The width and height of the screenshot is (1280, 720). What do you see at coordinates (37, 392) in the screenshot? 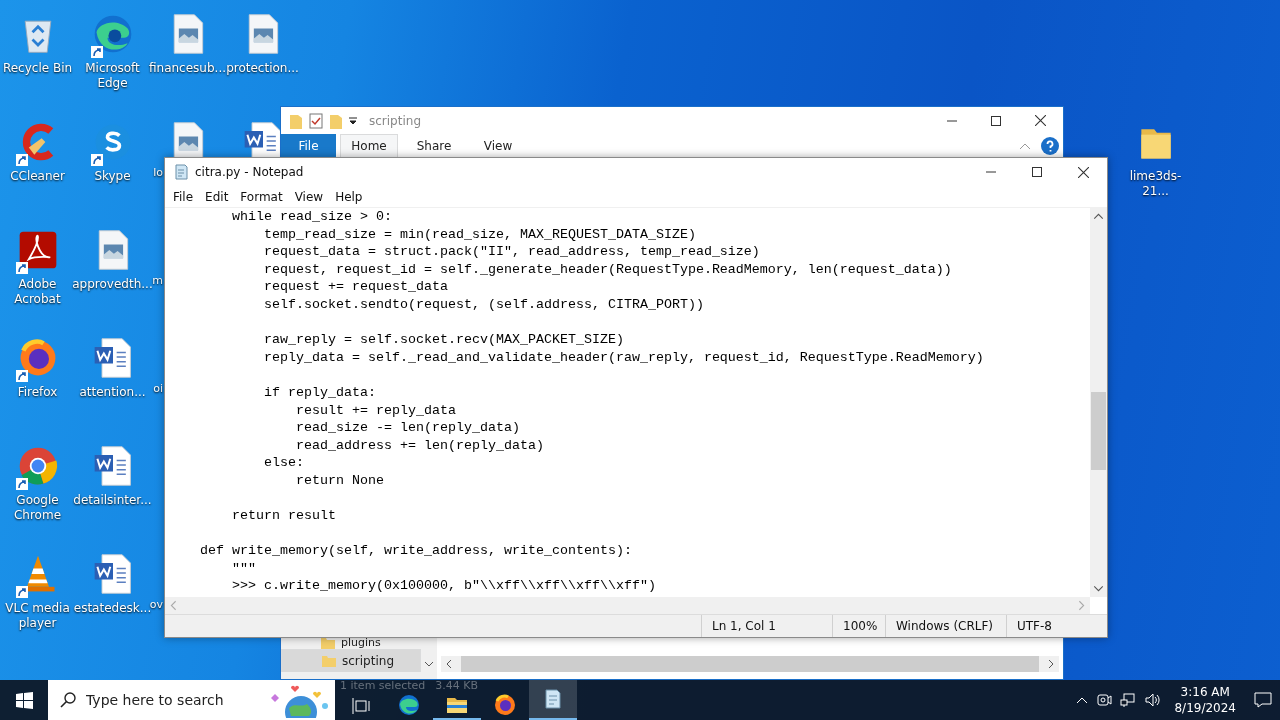
I see `icon-label: Firefox` at bounding box center [37, 392].